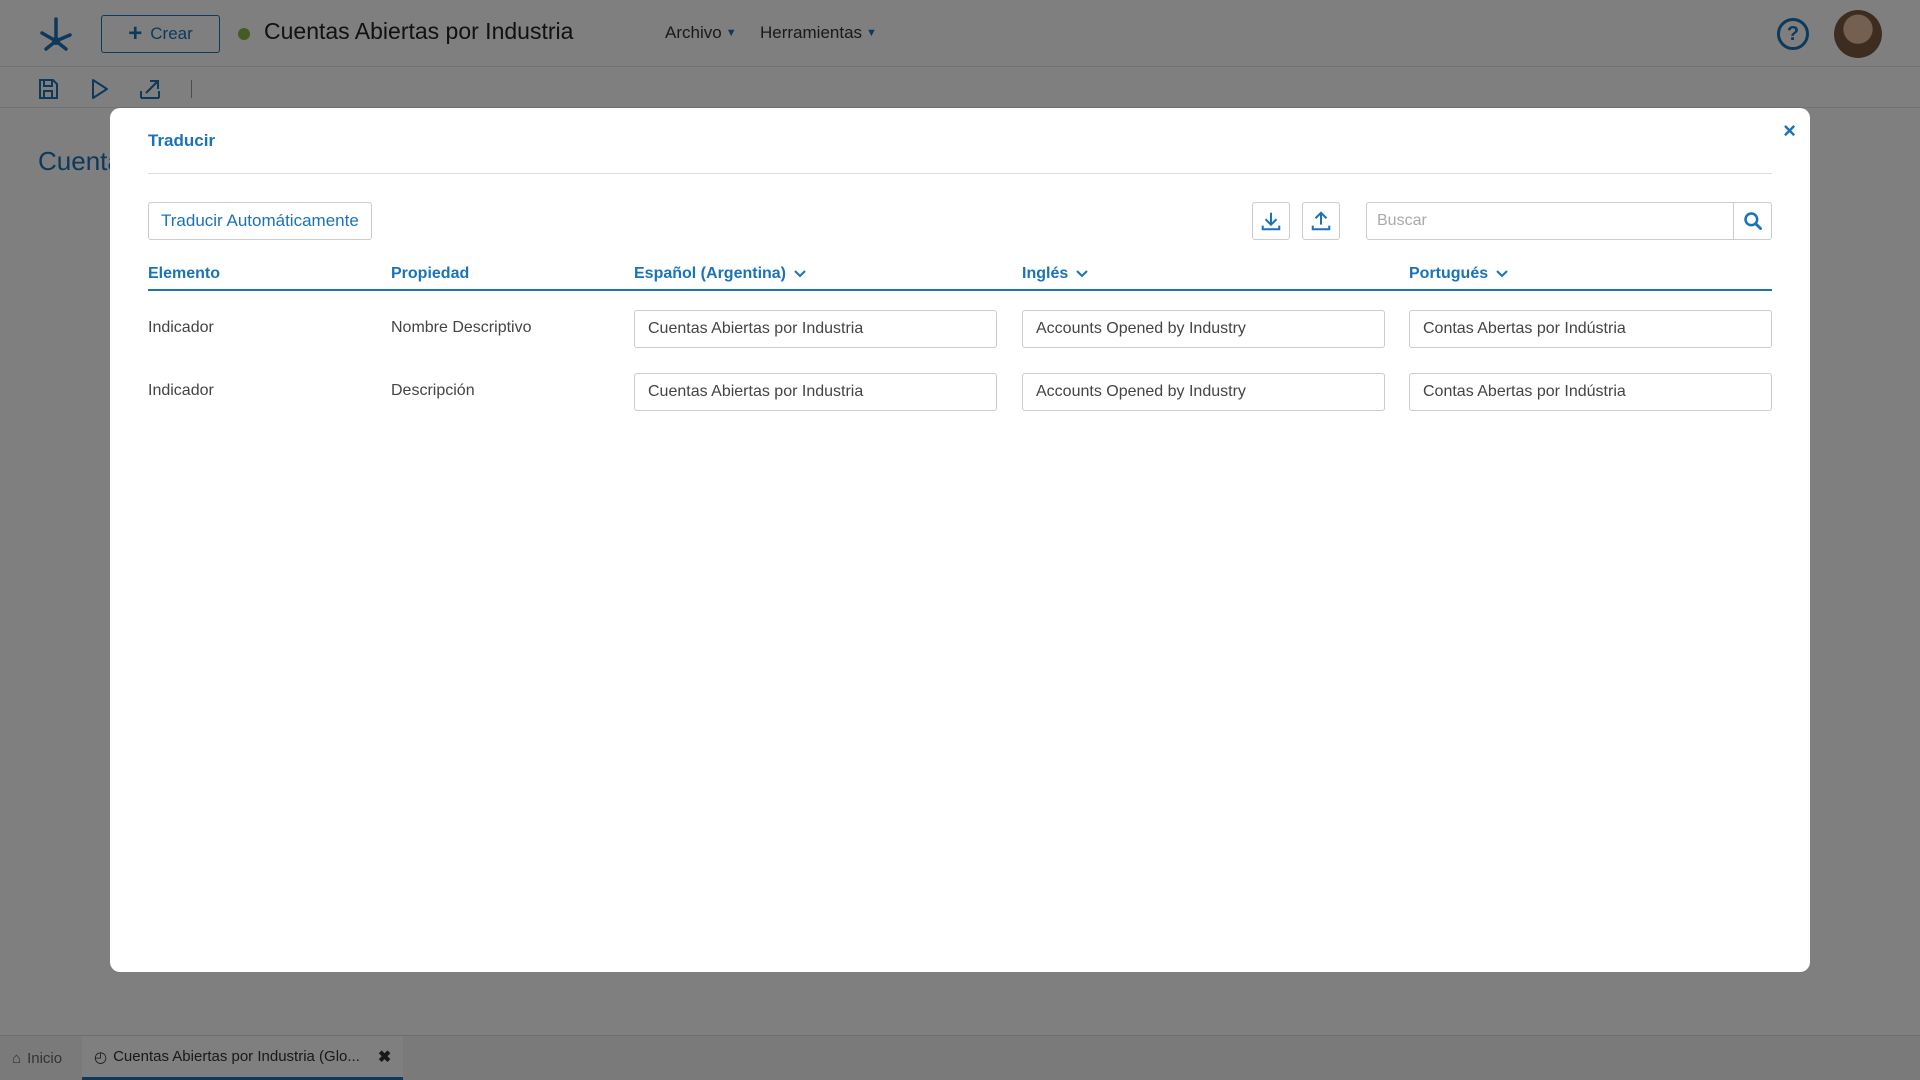 Image resolution: width=1920 pixels, height=1080 pixels. What do you see at coordinates (1045, 273) in the screenshot?
I see `column-header-label: Inglés` at bounding box center [1045, 273].